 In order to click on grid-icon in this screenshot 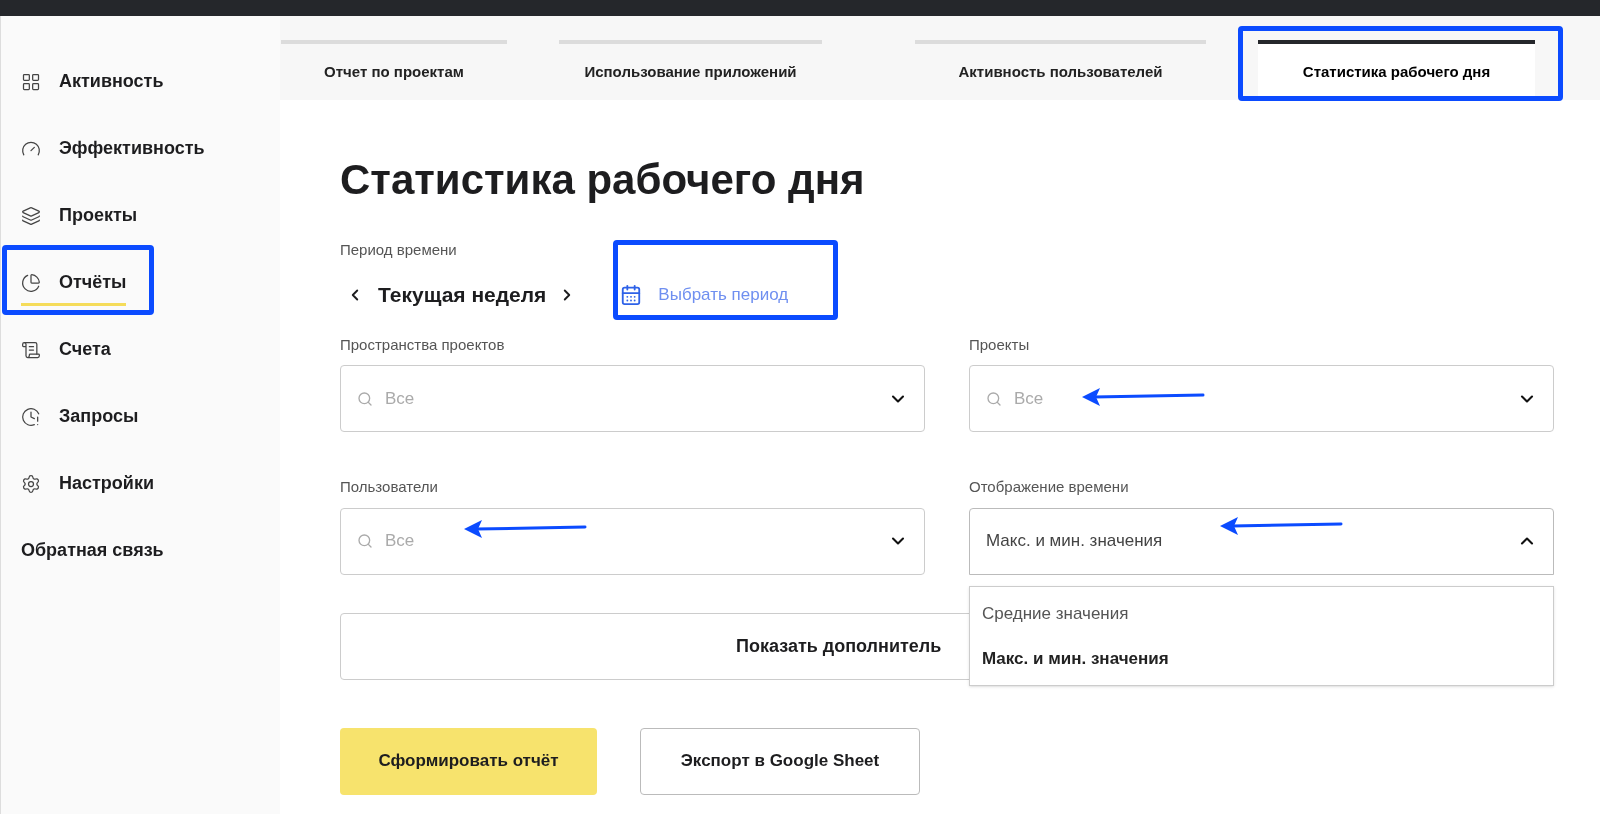, I will do `click(31, 81)`.